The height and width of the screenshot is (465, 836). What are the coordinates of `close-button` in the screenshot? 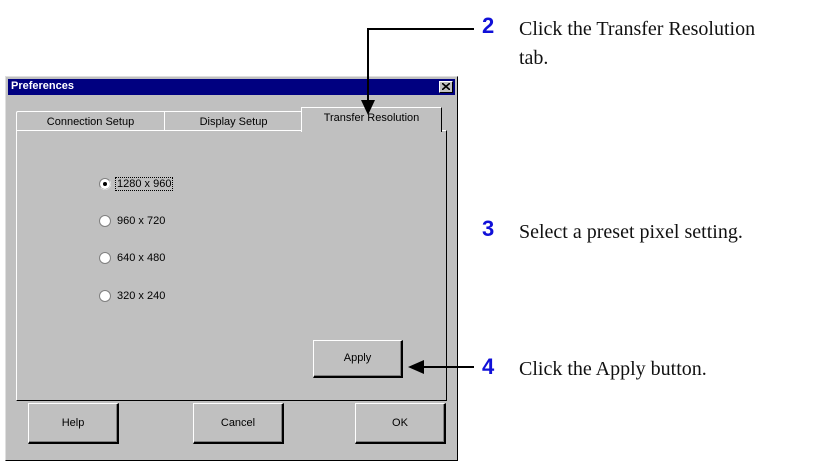 It's located at (446, 87).